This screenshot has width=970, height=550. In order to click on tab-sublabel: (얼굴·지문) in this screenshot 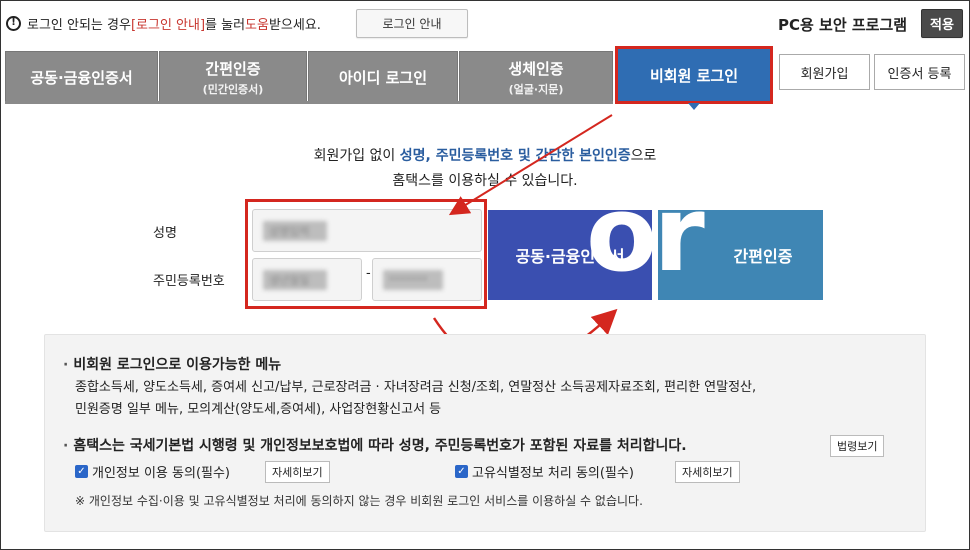, I will do `click(536, 89)`.